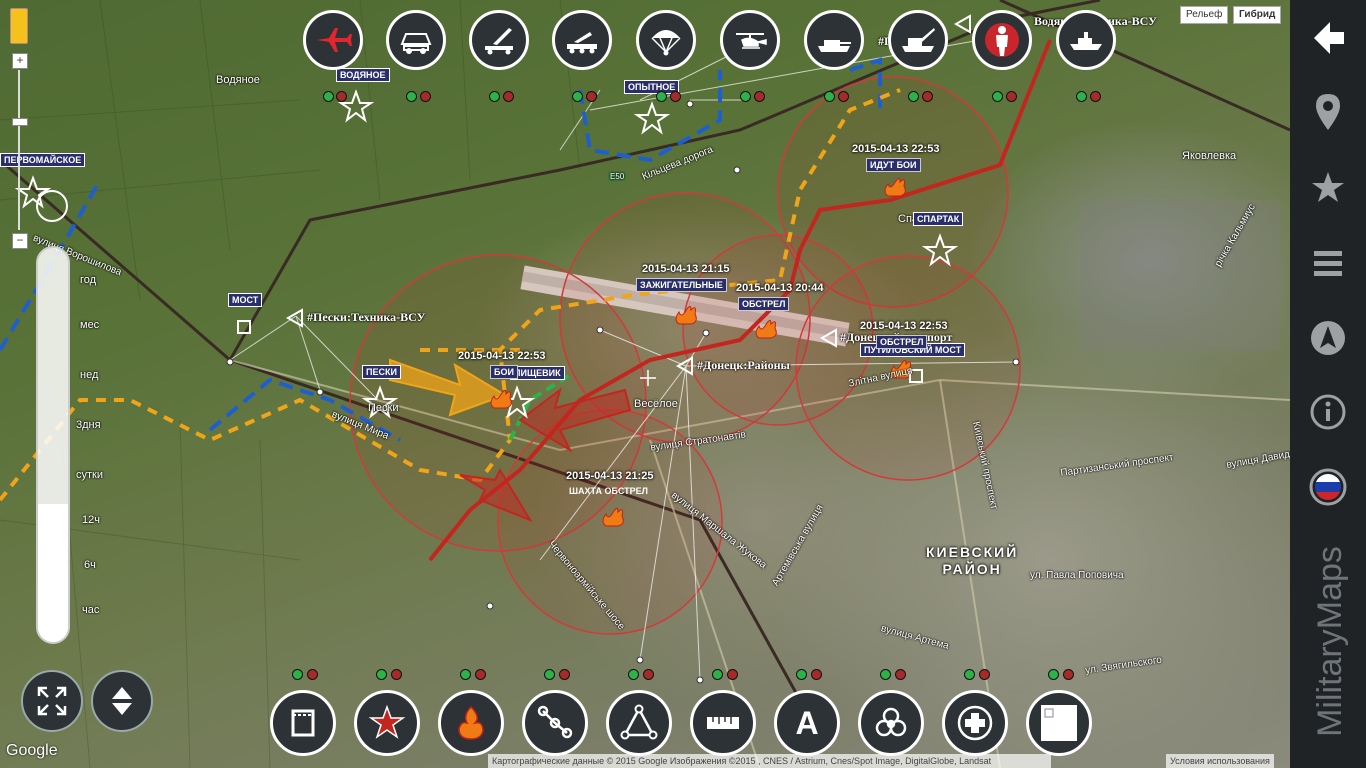 Image resolution: width=1366 pixels, height=768 pixels. What do you see at coordinates (52, 701) in the screenshot?
I see `fit-extent-button` at bounding box center [52, 701].